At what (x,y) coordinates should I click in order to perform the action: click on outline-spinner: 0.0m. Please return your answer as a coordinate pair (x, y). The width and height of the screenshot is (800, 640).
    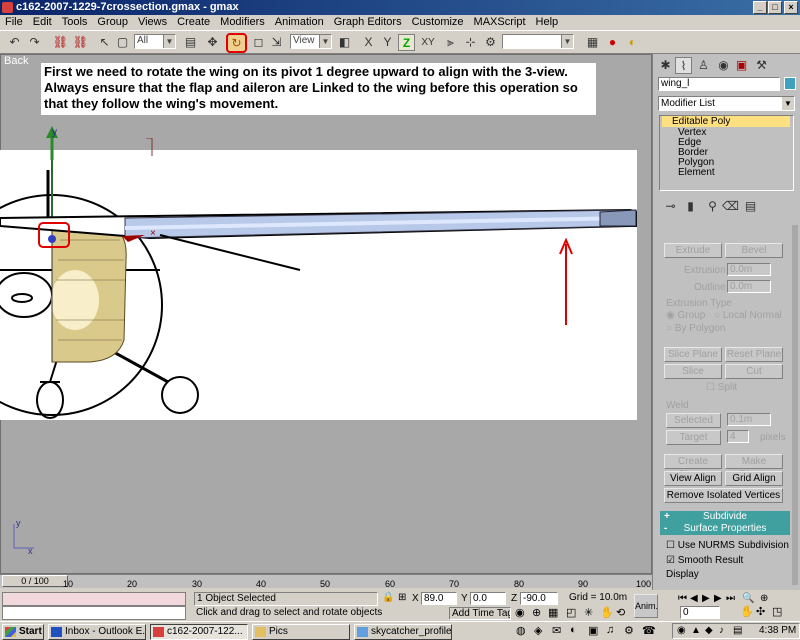
    Looking at the image, I should click on (749, 286).